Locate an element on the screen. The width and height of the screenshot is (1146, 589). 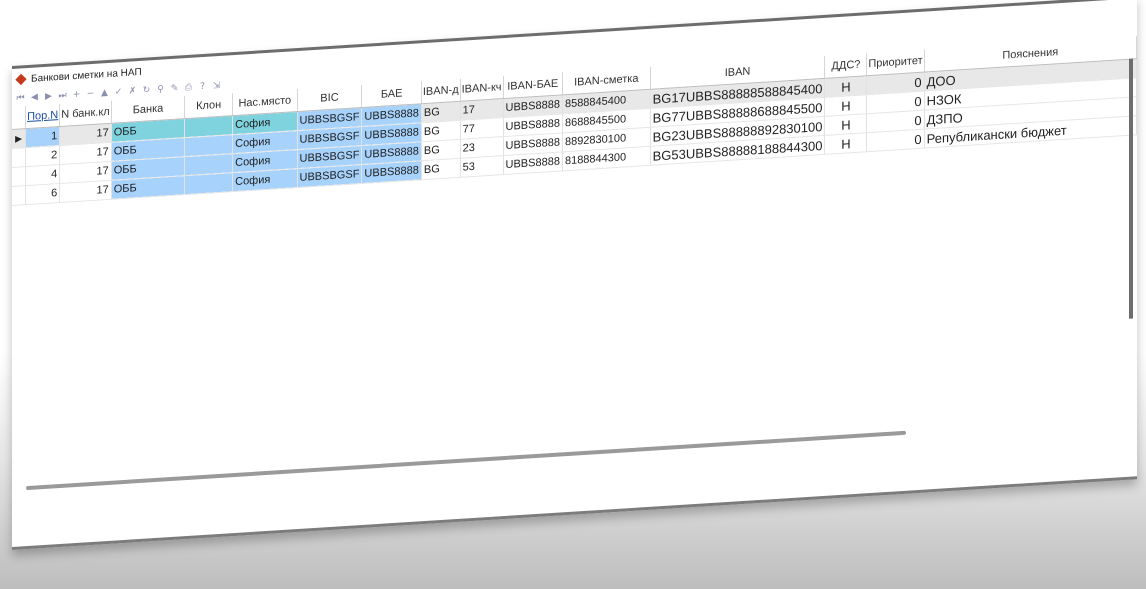
tool-icon: ✎ is located at coordinates (174, 88).